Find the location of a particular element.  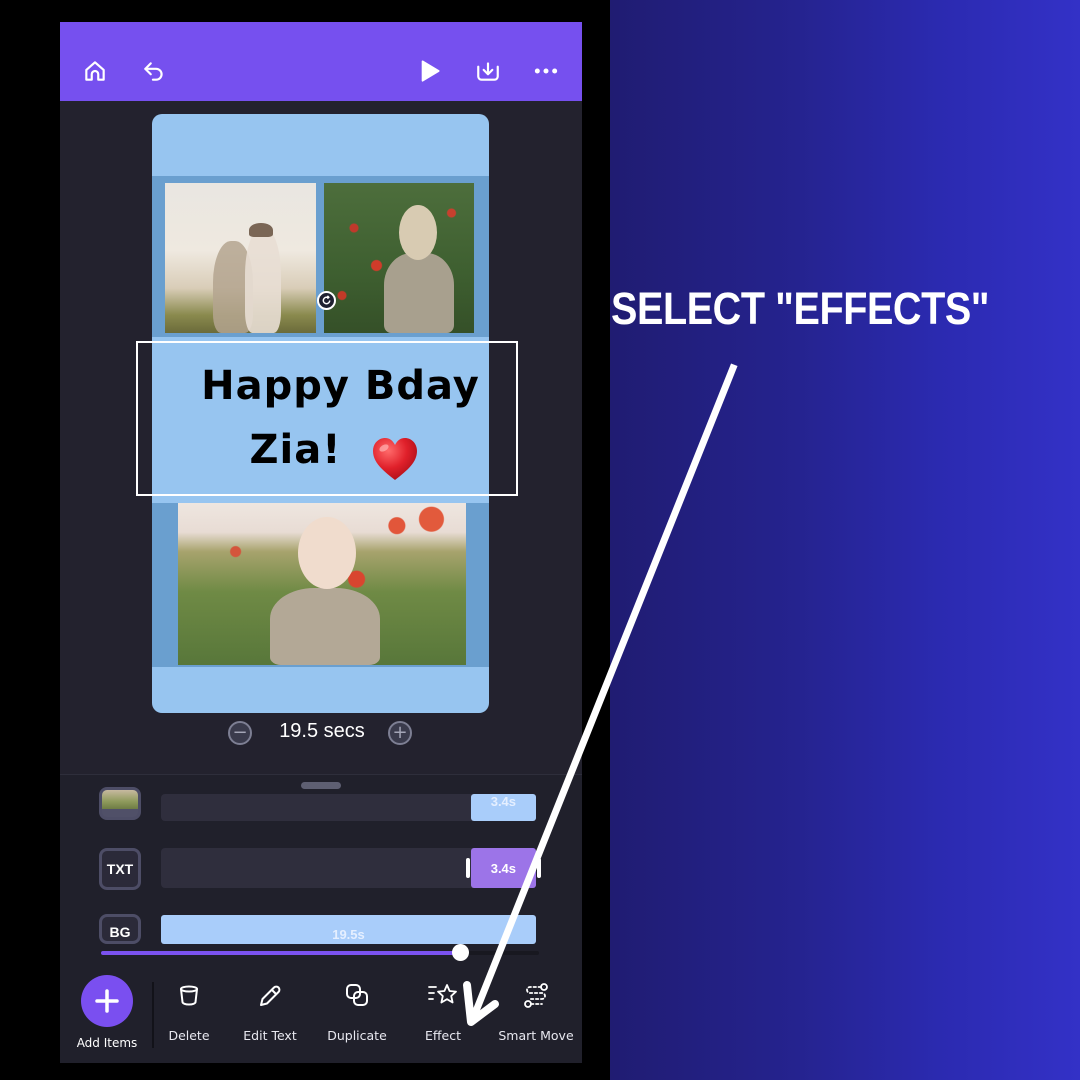

track-image: 3.4s is located at coordinates (348, 807).